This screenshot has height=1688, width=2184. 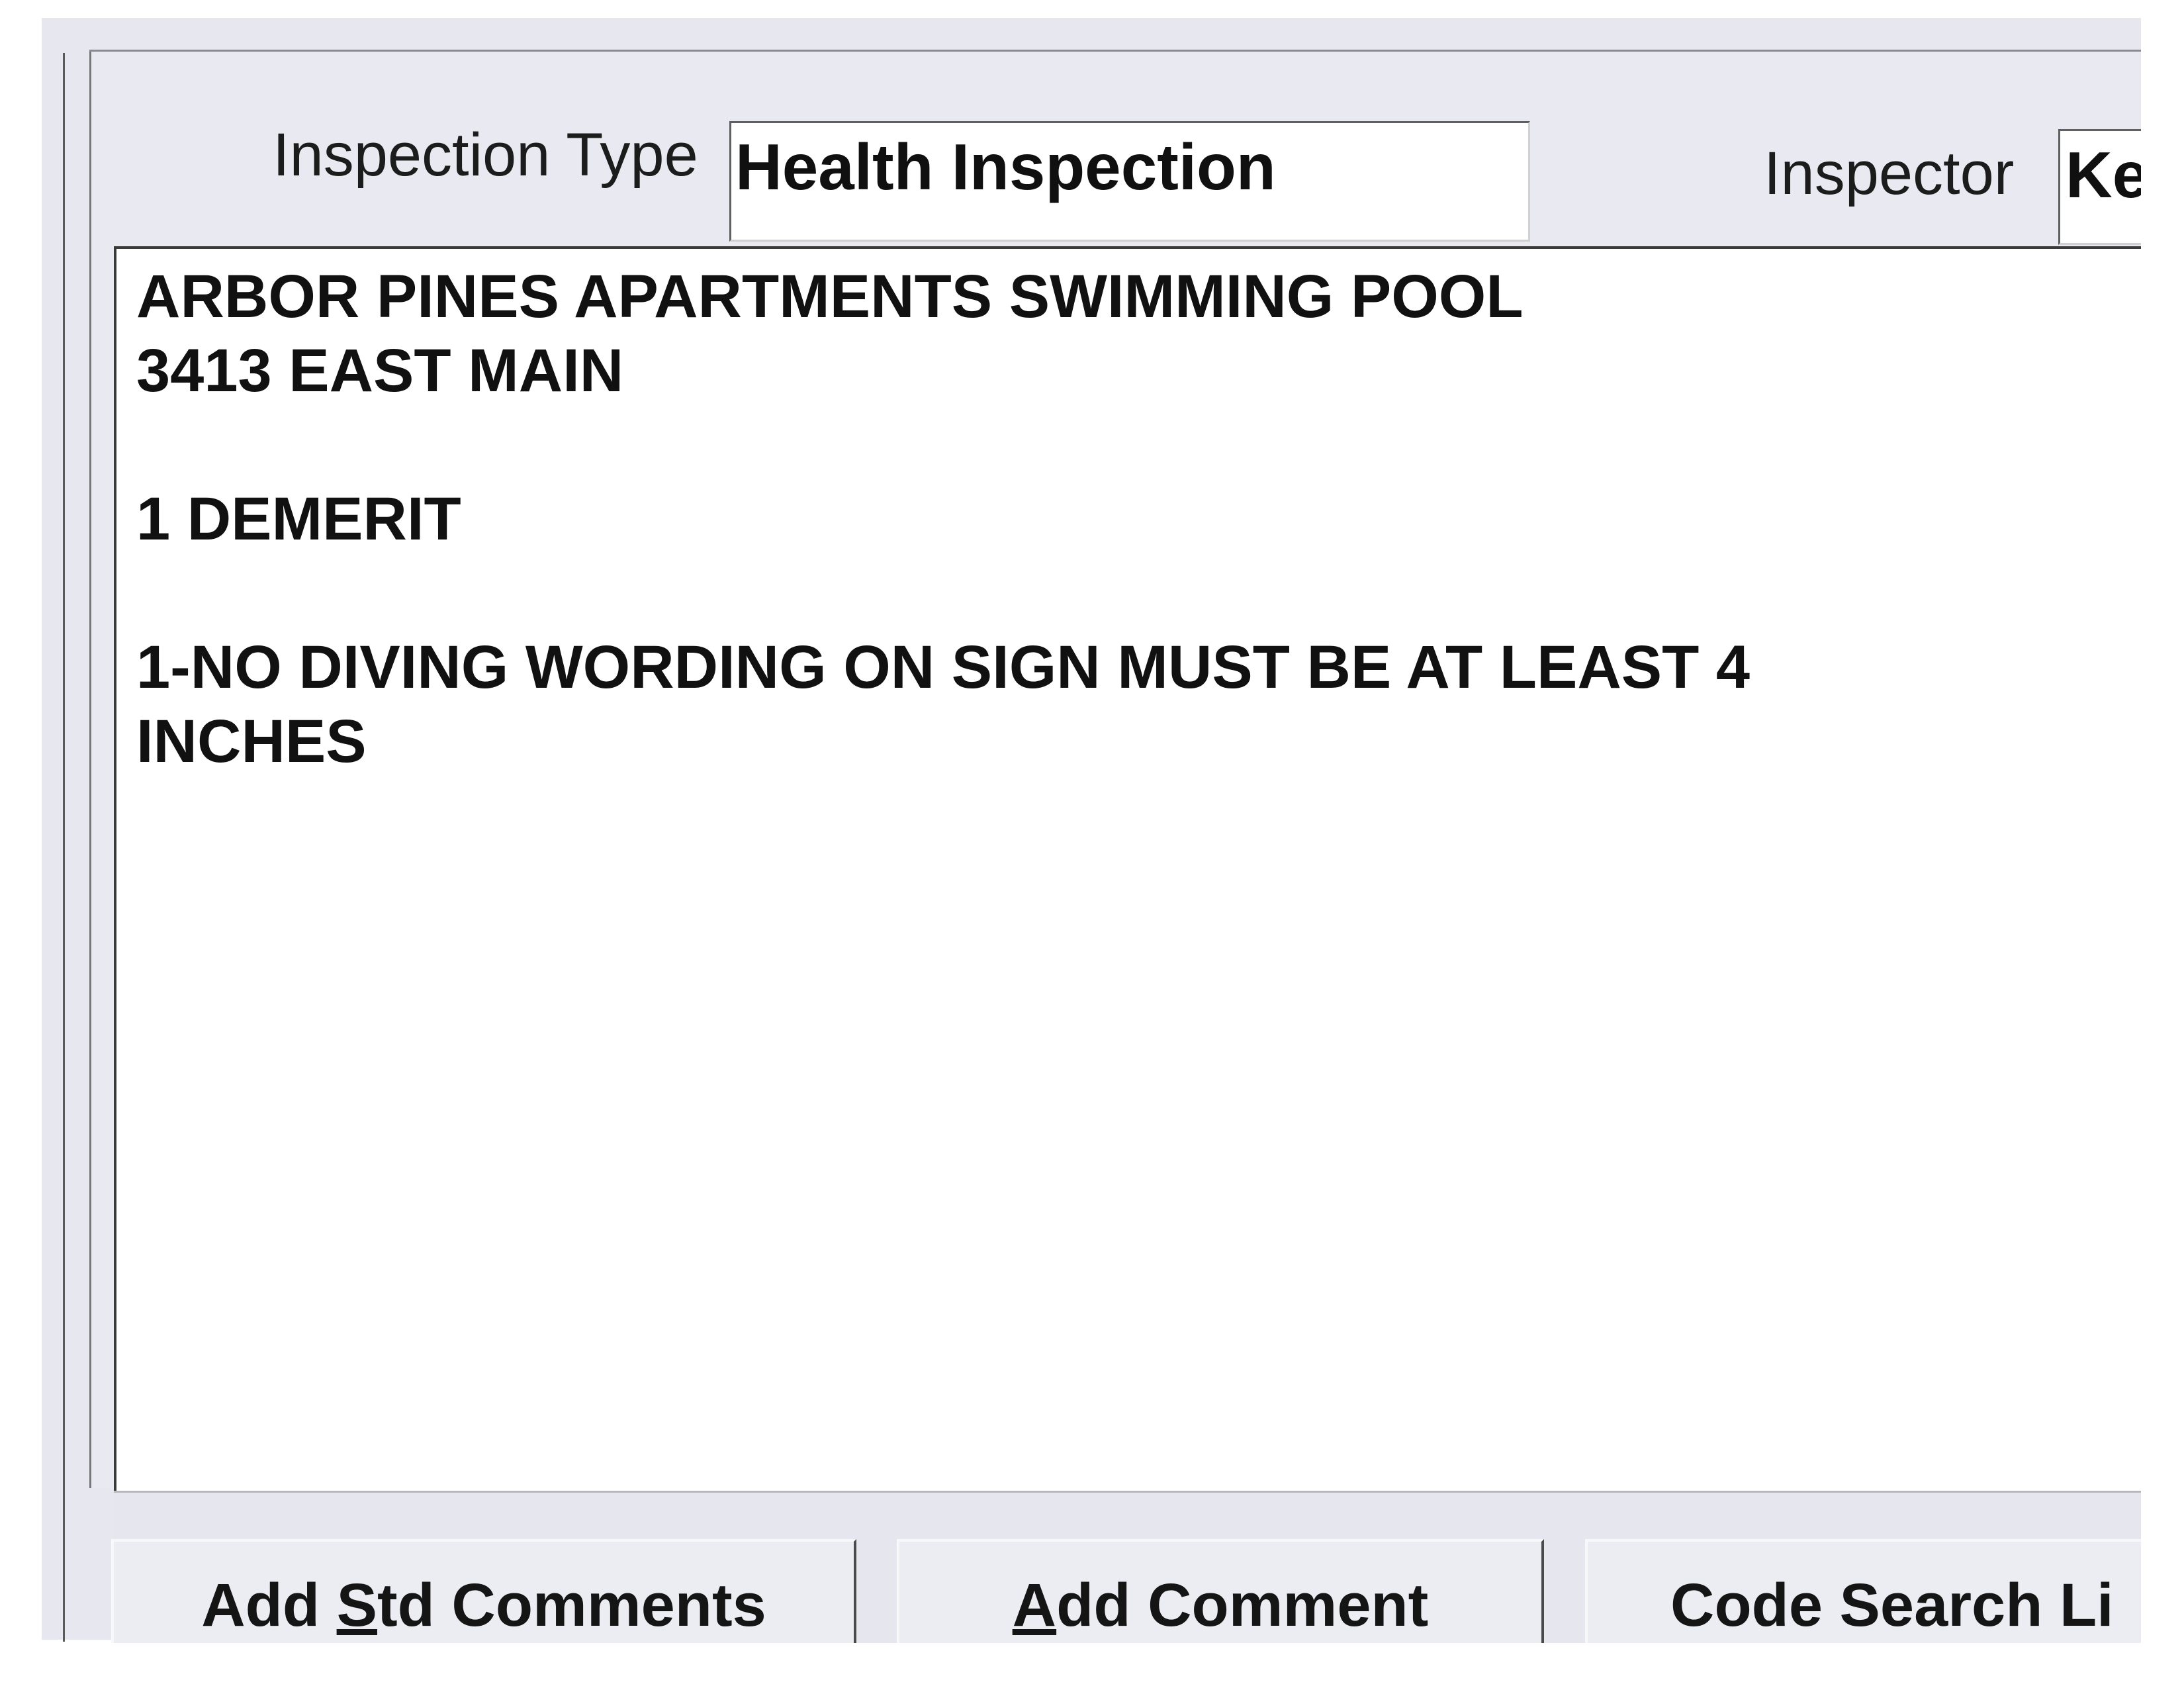 What do you see at coordinates (1034, 1605) in the screenshot?
I see `button-mnemonic: A` at bounding box center [1034, 1605].